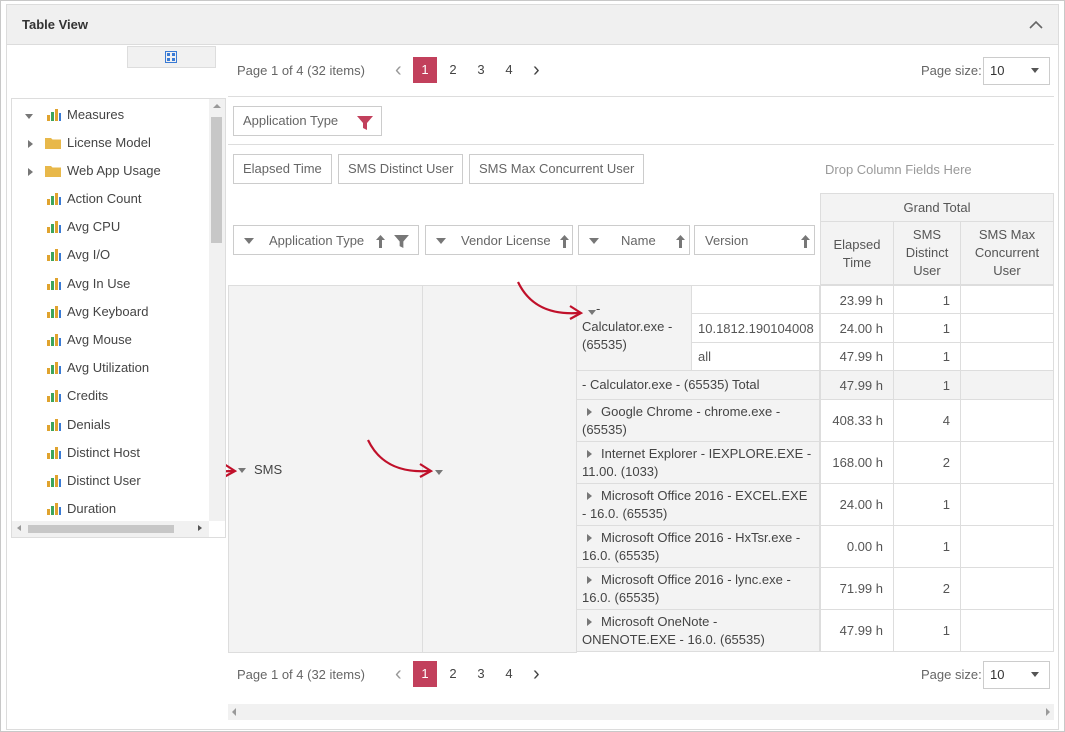  Describe the element at coordinates (857, 631) in the screenshot. I see `elapsed-time-cell: 47.99 h` at that location.